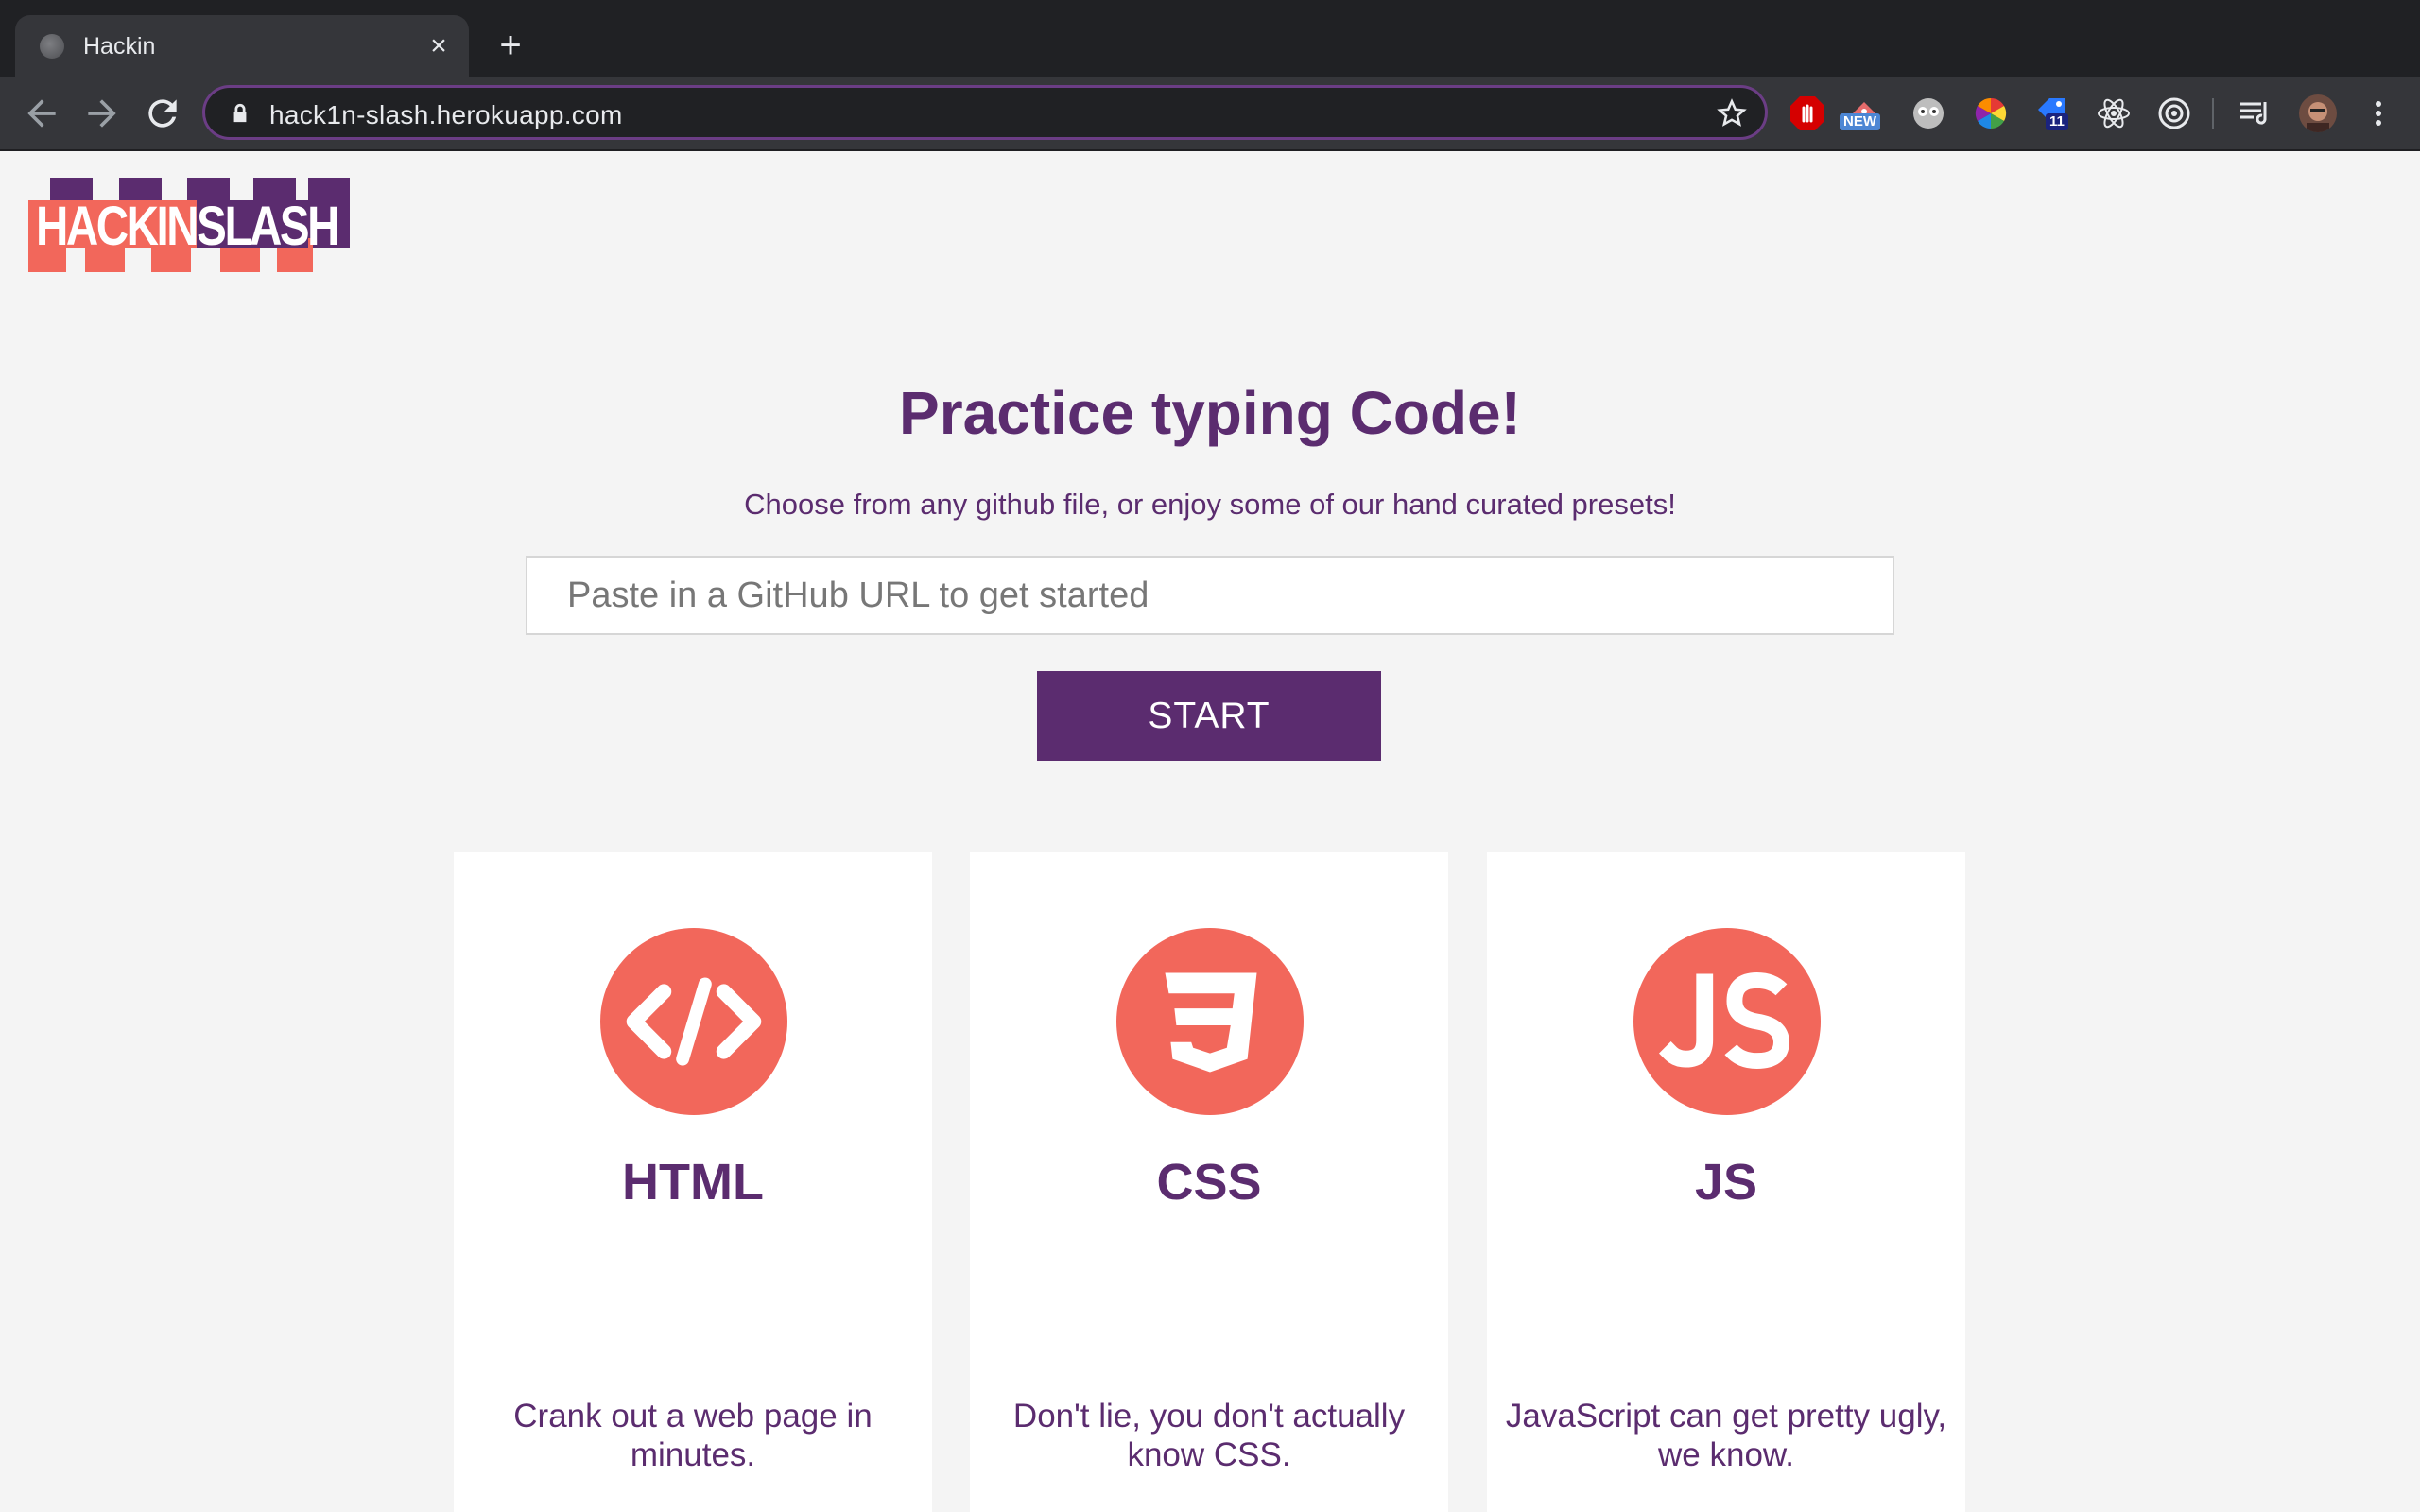 This screenshot has width=2420, height=1512. I want to click on start-button: START, so click(1209, 716).